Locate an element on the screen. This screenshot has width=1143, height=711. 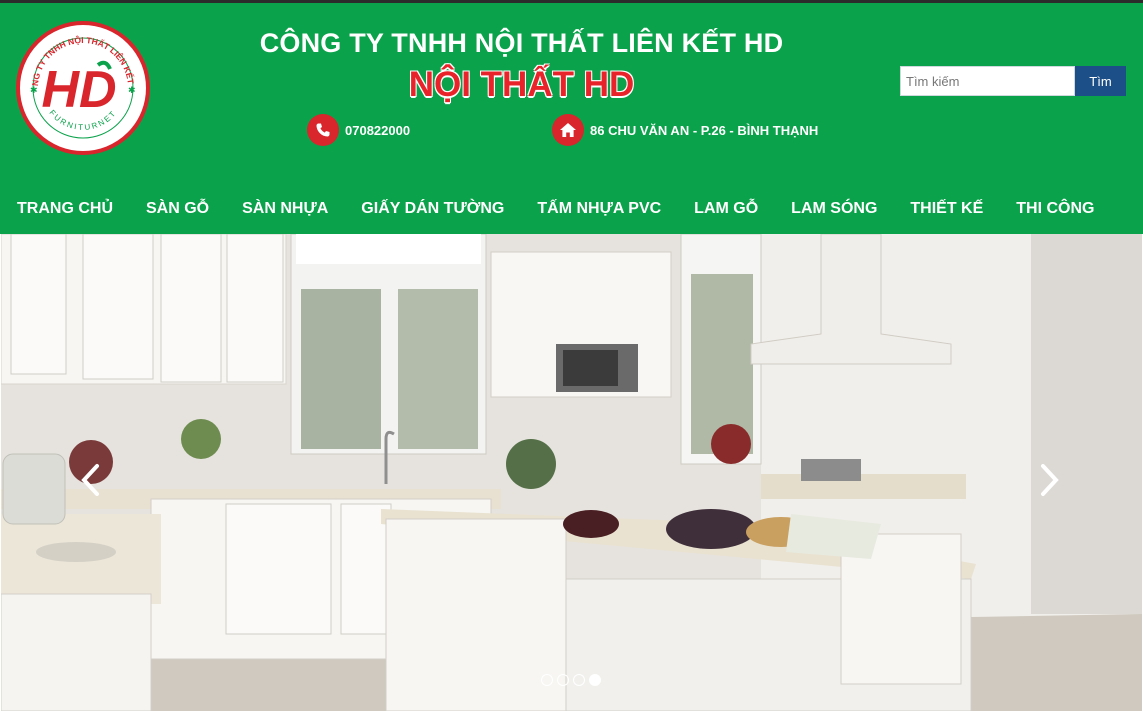
search-form: Tìm is located at coordinates (1013, 81).